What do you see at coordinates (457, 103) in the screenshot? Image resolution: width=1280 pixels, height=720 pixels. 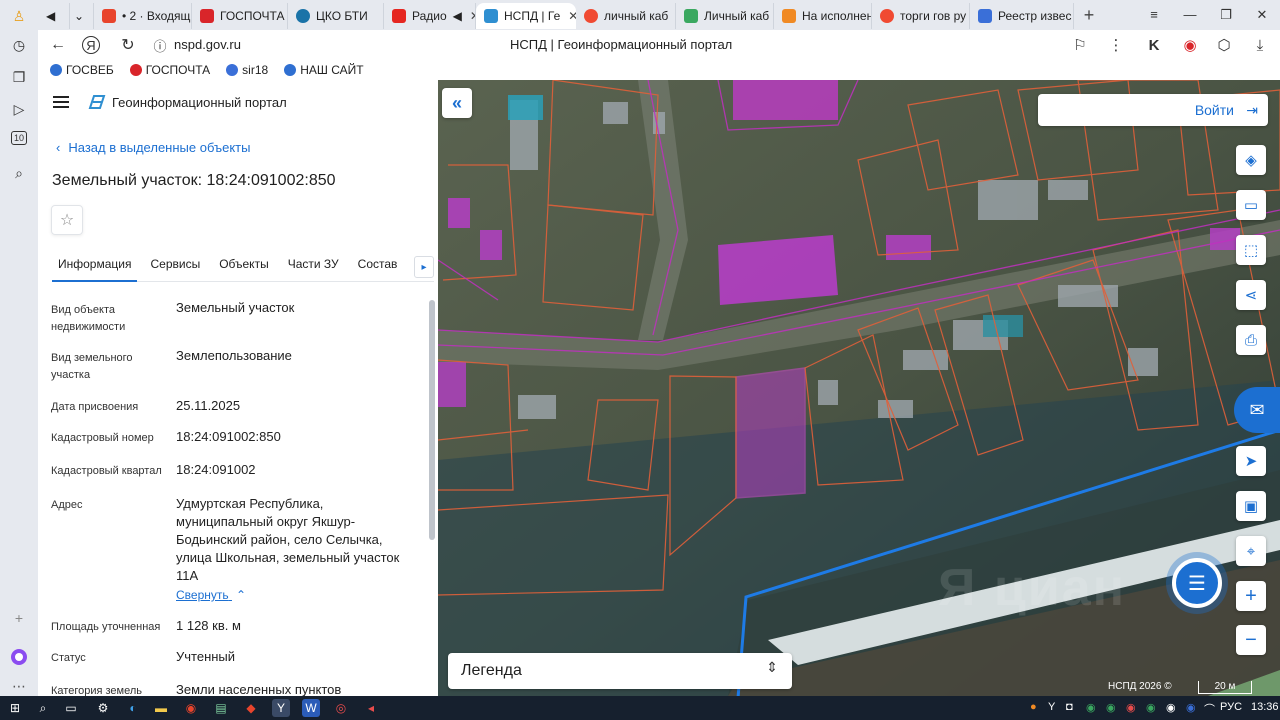 I see `collapse-panel-button: «` at bounding box center [457, 103].